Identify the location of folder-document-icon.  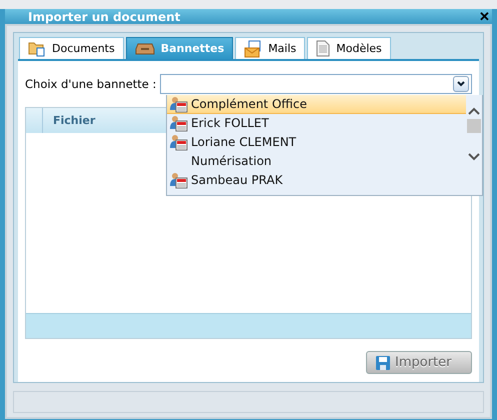
(37, 48).